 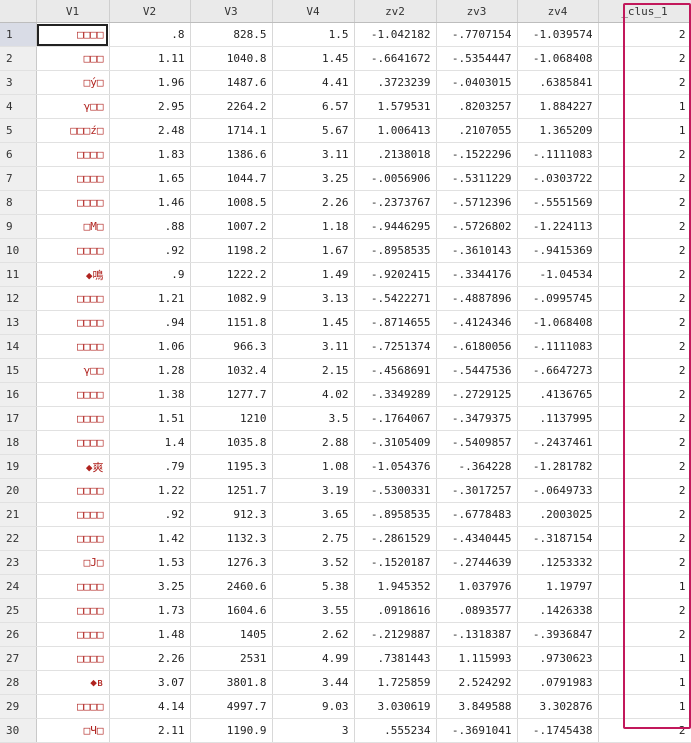 What do you see at coordinates (558, 466) in the screenshot?
I see `cell-zv4: -1.281782` at bounding box center [558, 466].